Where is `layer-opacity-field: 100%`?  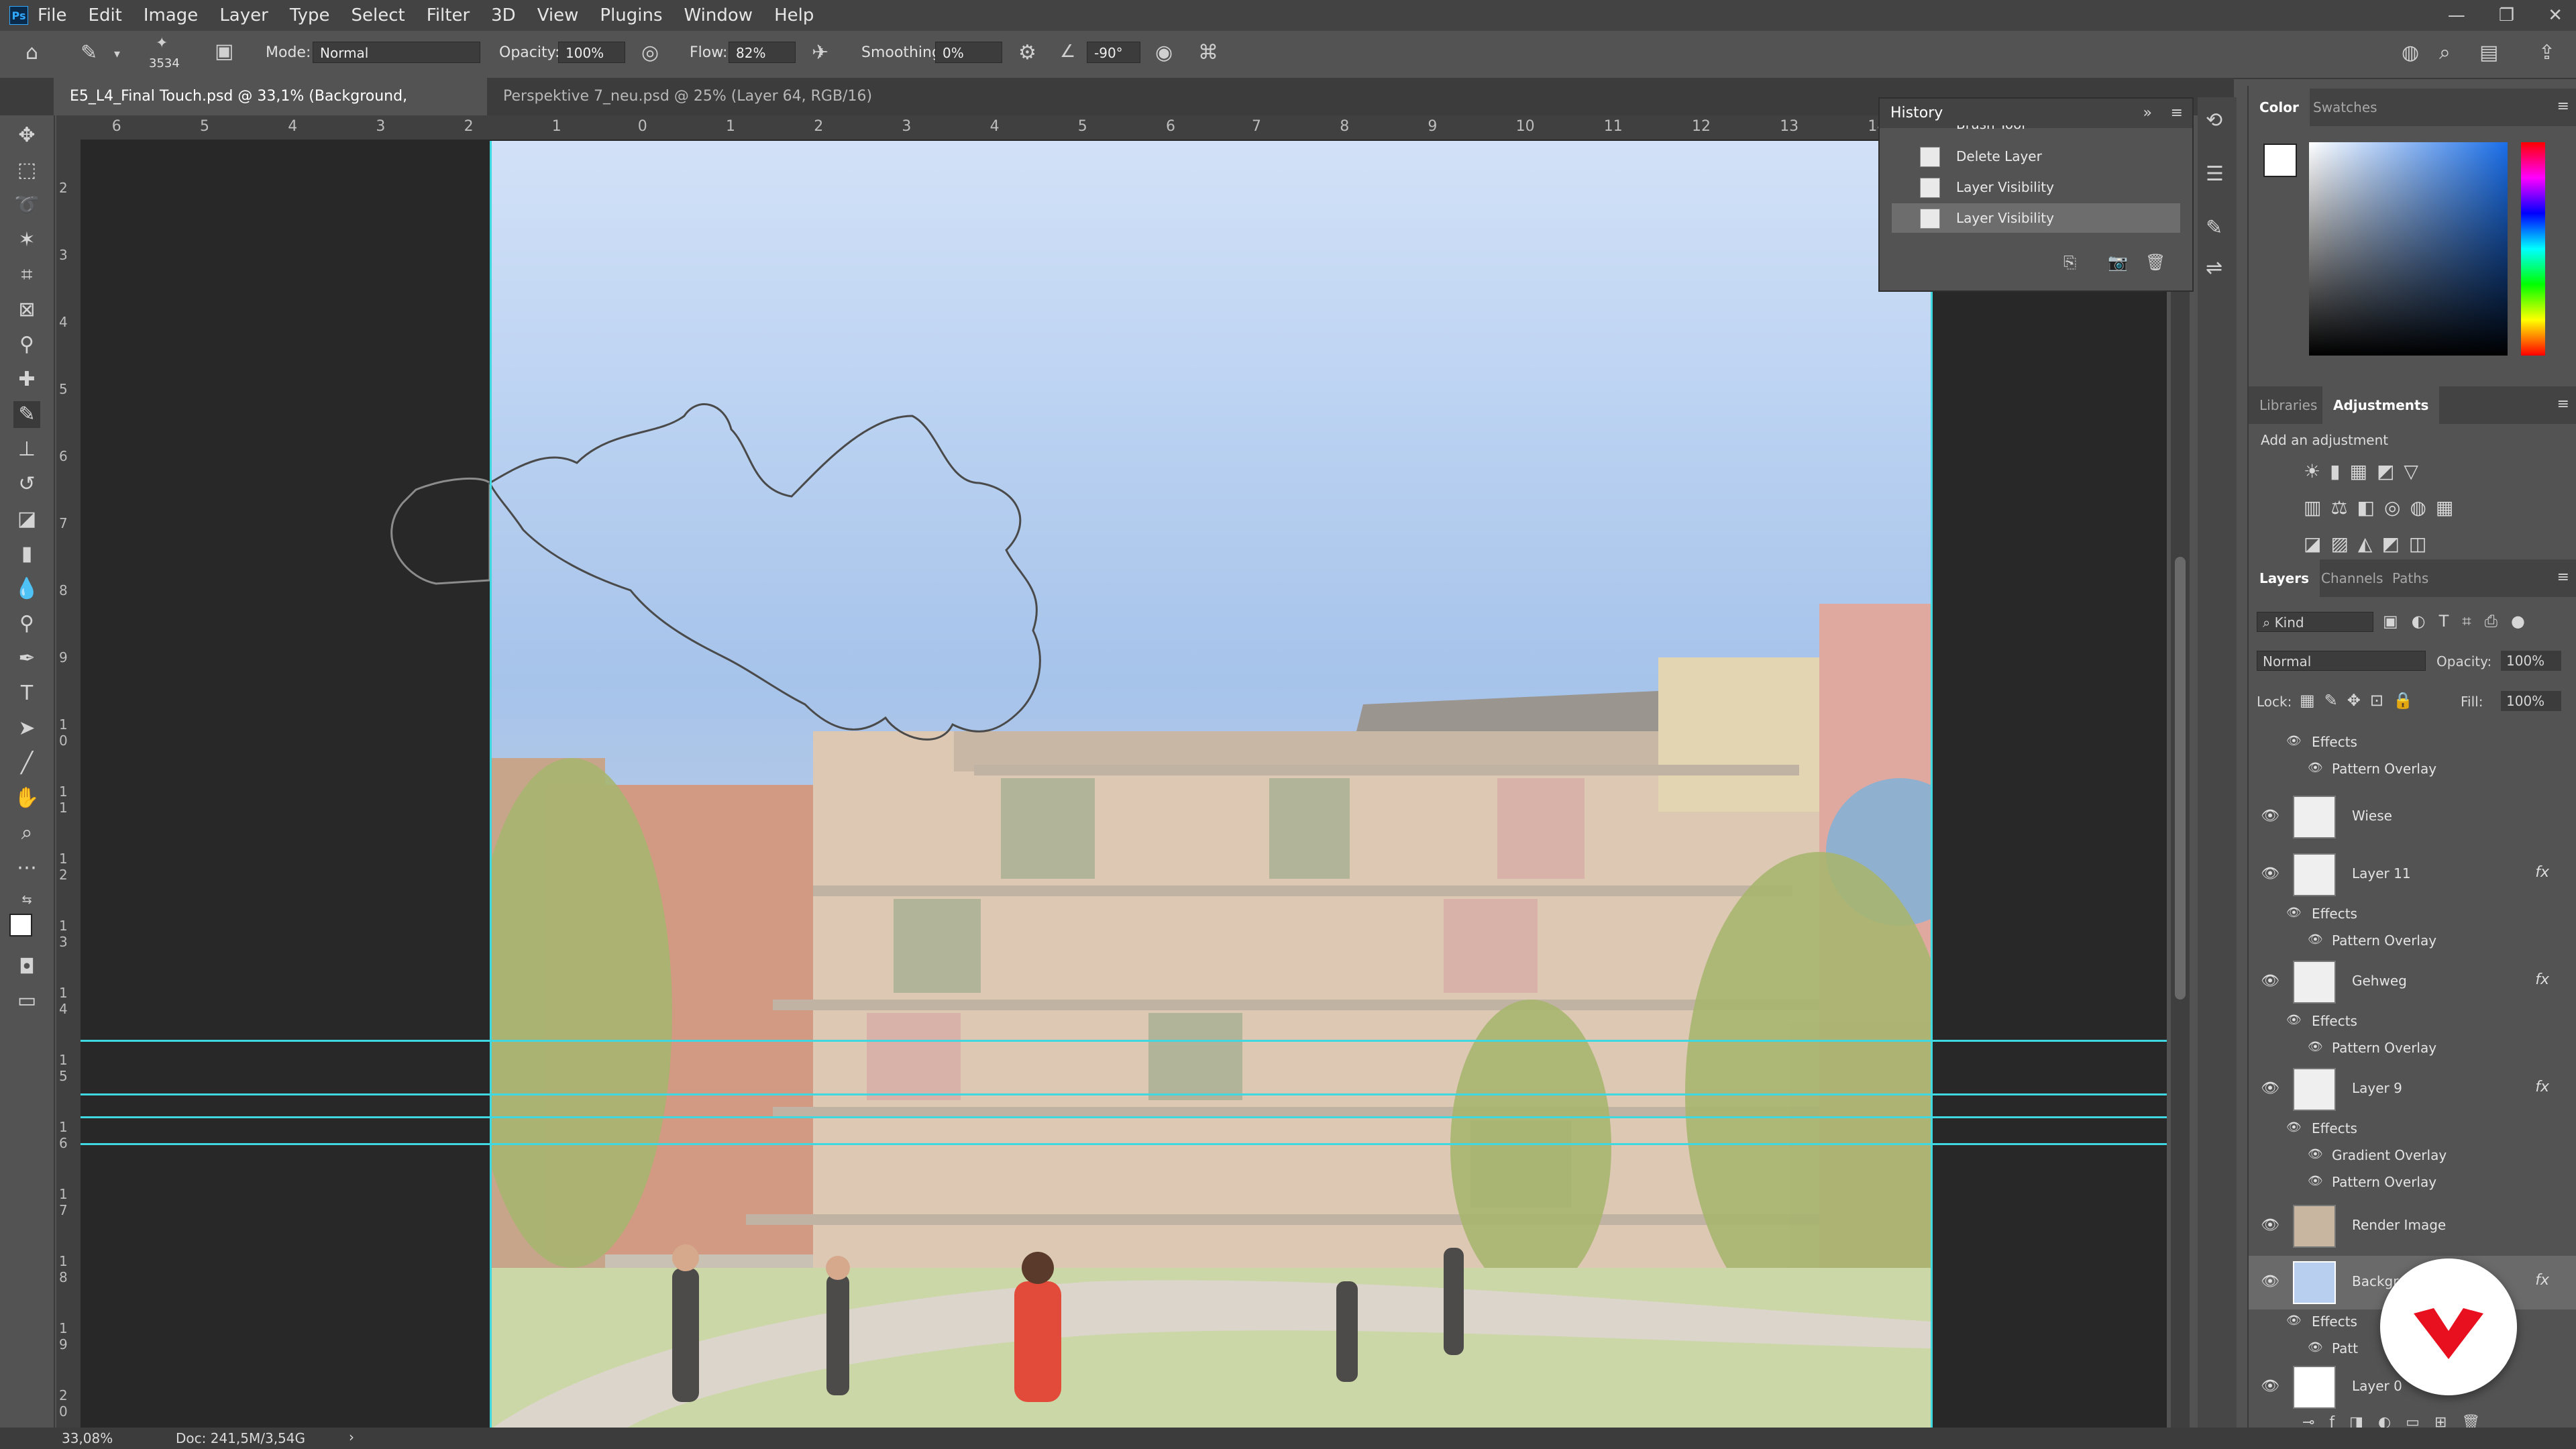
layer-opacity-field: 100% is located at coordinates (2531, 661).